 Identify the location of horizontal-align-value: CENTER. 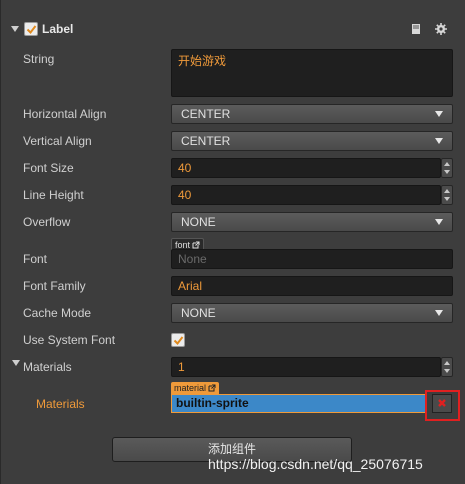
(206, 114).